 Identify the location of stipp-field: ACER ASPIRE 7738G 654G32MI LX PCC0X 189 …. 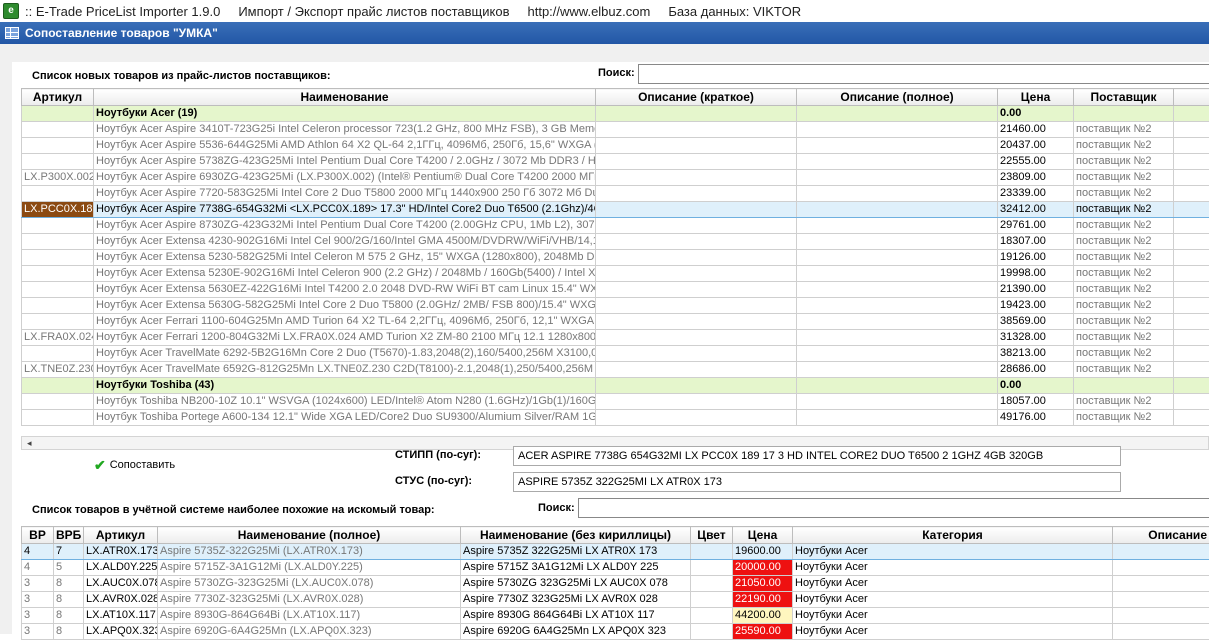
(817, 456).